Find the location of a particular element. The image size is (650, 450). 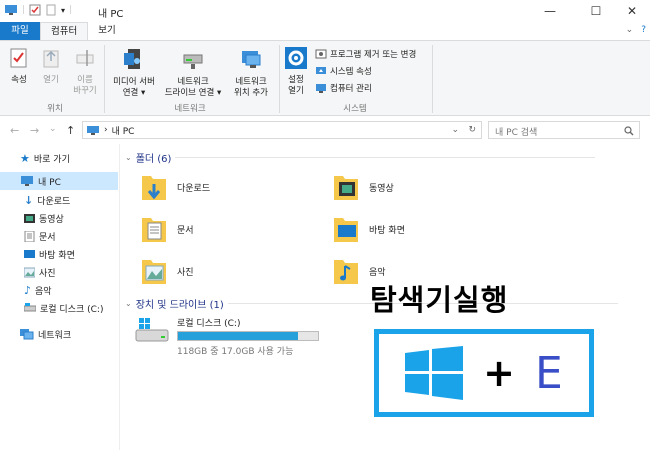

search-input: 내 PC 검색 is located at coordinates (564, 130).